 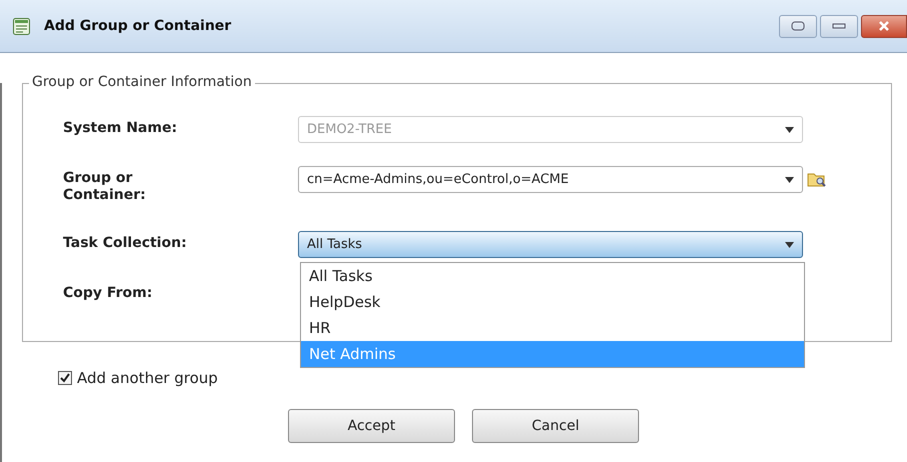 What do you see at coordinates (555, 426) in the screenshot?
I see `dialog-button: Cancel` at bounding box center [555, 426].